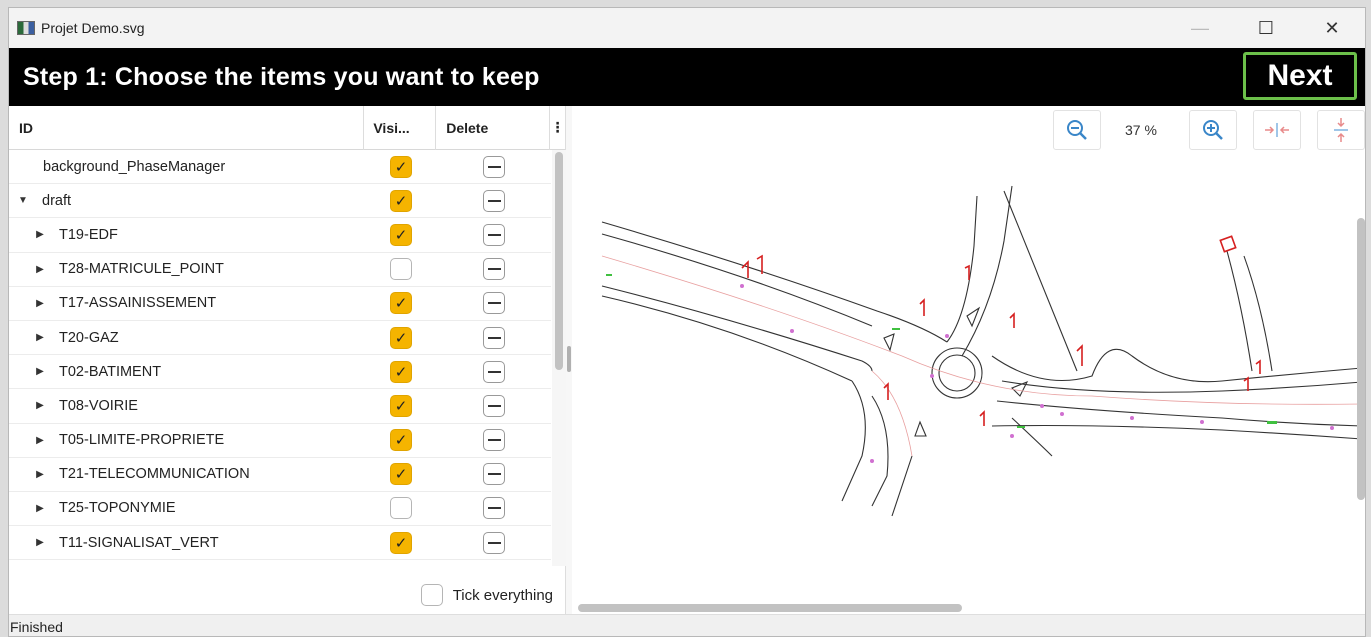  Describe the element at coordinates (493, 127) in the screenshot. I see `column-header-delete: Delete` at that location.